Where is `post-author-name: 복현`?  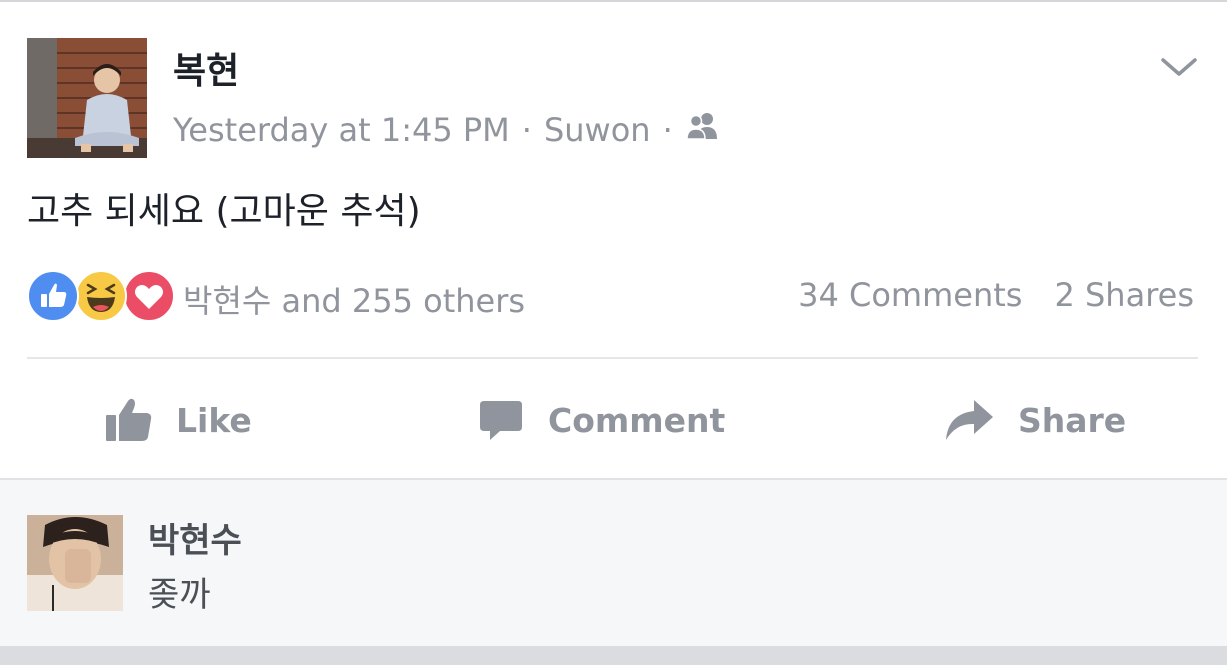
post-author-name: 복현 is located at coordinates (206, 68).